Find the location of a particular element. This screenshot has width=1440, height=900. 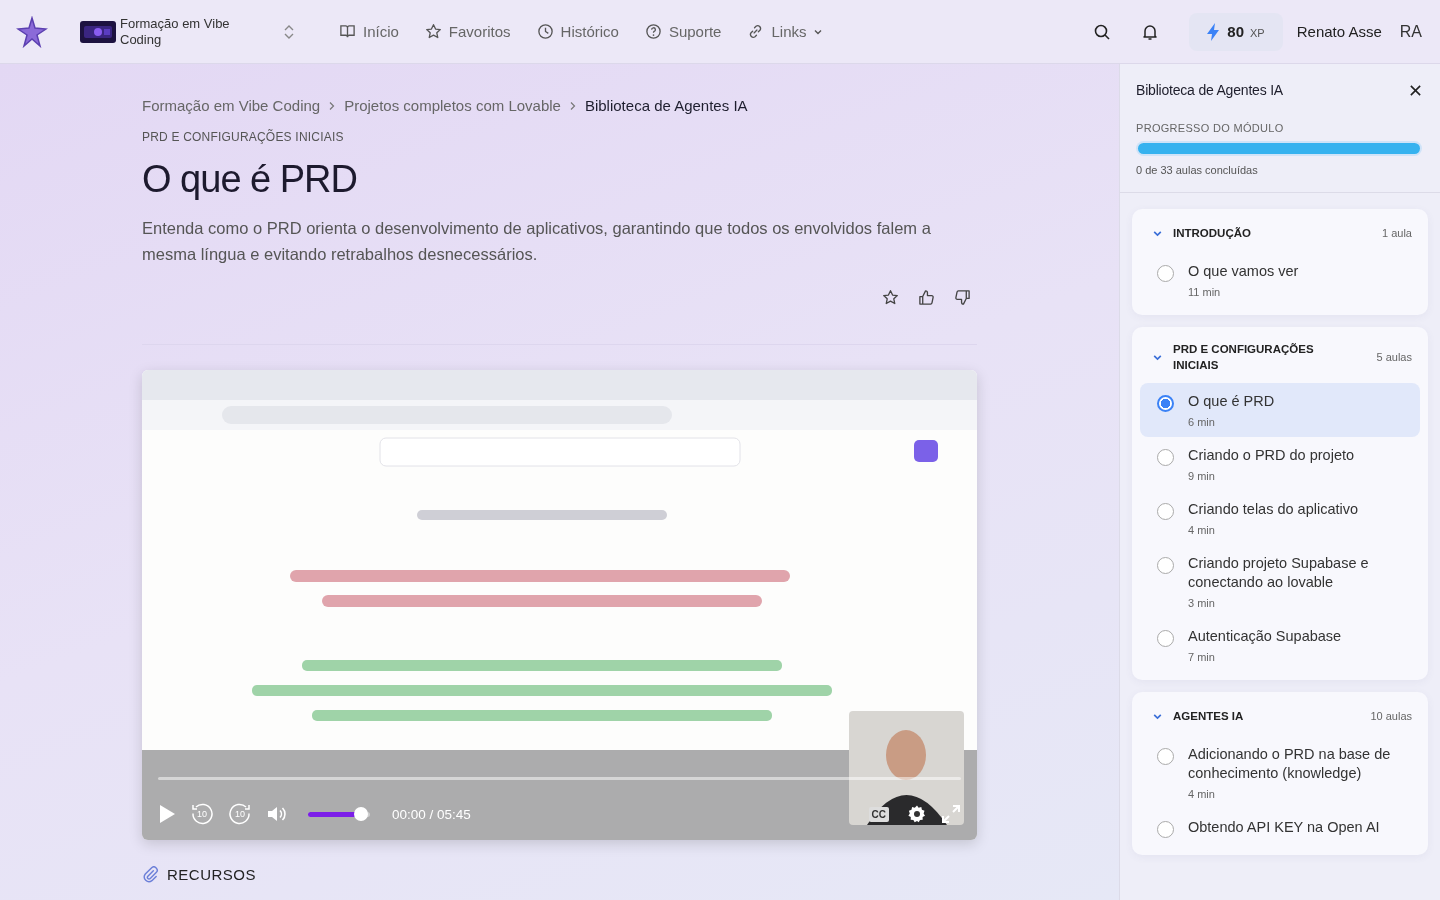

lesson-item: Adicionando o PRD na base de conhecimento (knowledge) 4 min is located at coordinates (1280, 772).